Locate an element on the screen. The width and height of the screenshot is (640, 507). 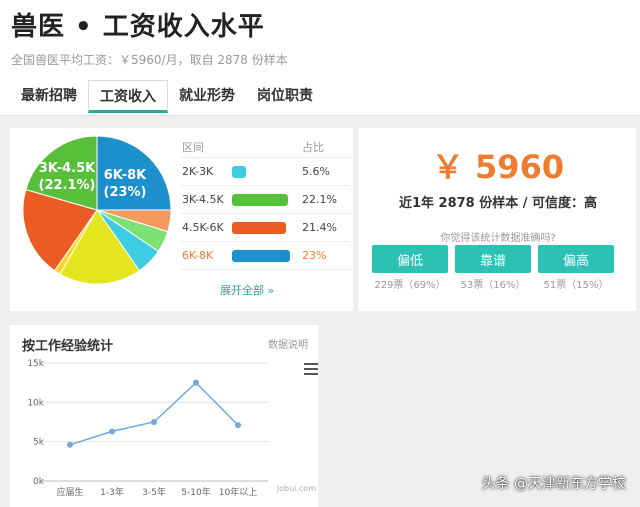
hamburger-menu-icon is located at coordinates (311, 369).